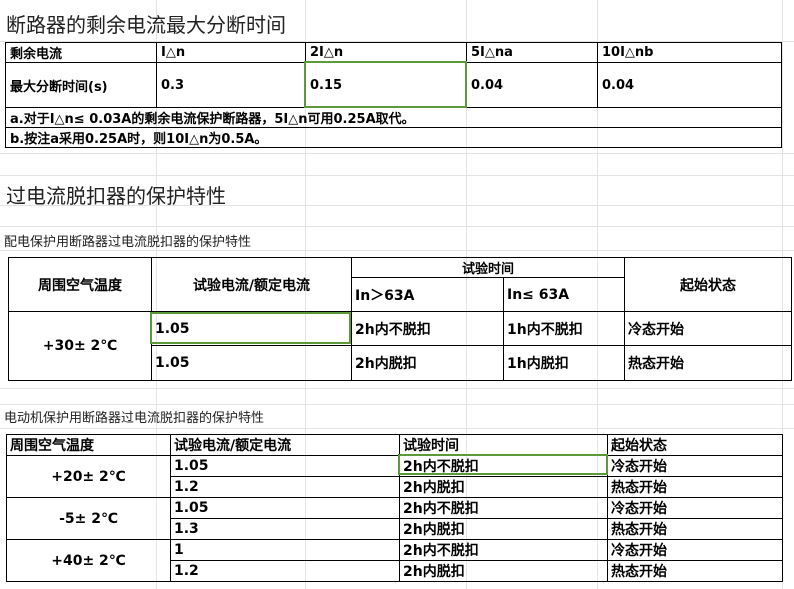 Image resolution: width=794 pixels, height=589 pixels. I want to click on header-cell: I△n, so click(231, 52).